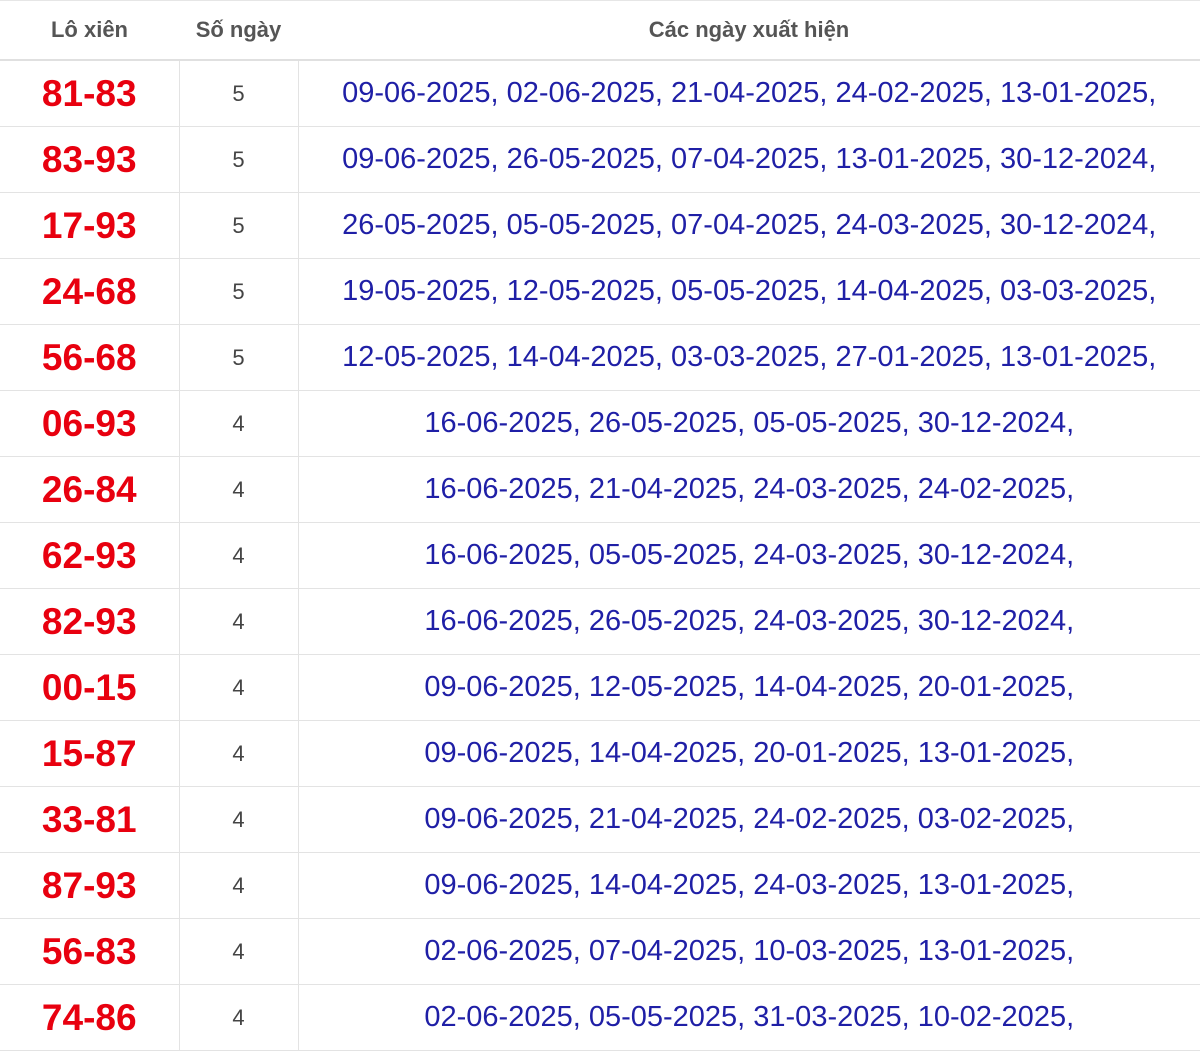 This screenshot has height=1051, width=1200. I want to click on pair-cell: 00-15, so click(90, 687).